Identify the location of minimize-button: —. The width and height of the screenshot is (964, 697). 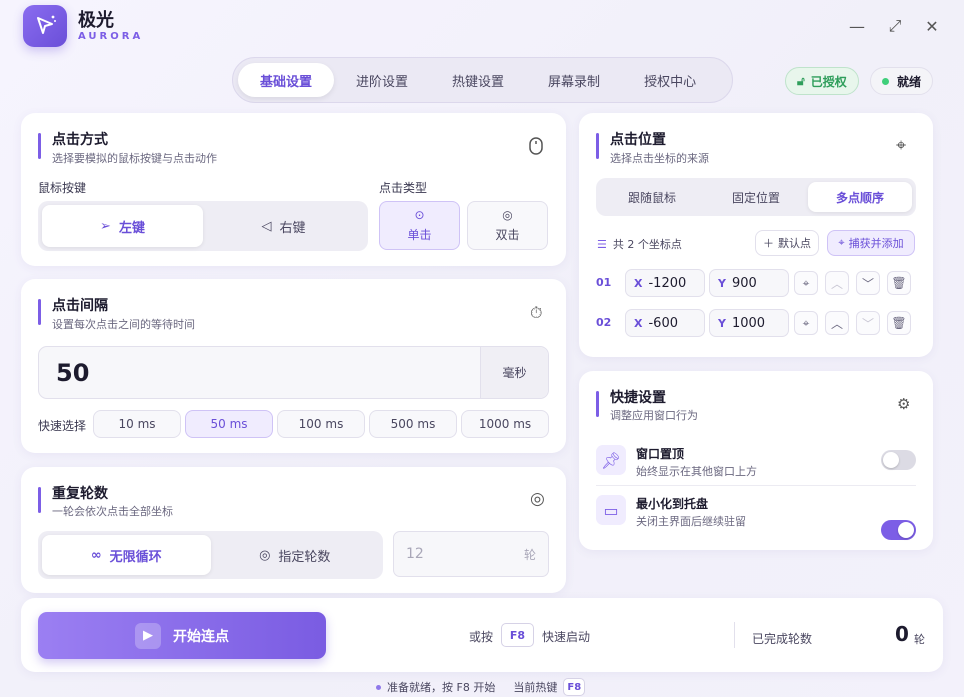
(857, 26).